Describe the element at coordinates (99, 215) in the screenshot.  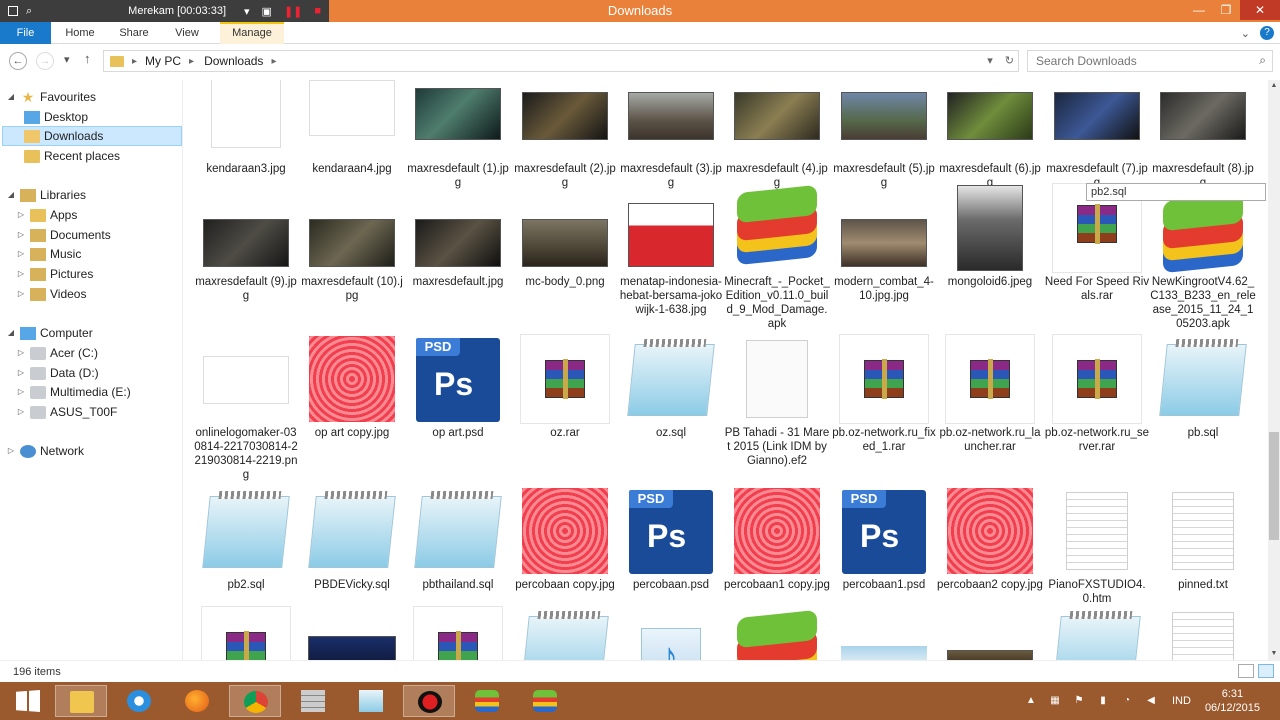
I see `sidebar-item-apps: ▷ Apps` at that location.